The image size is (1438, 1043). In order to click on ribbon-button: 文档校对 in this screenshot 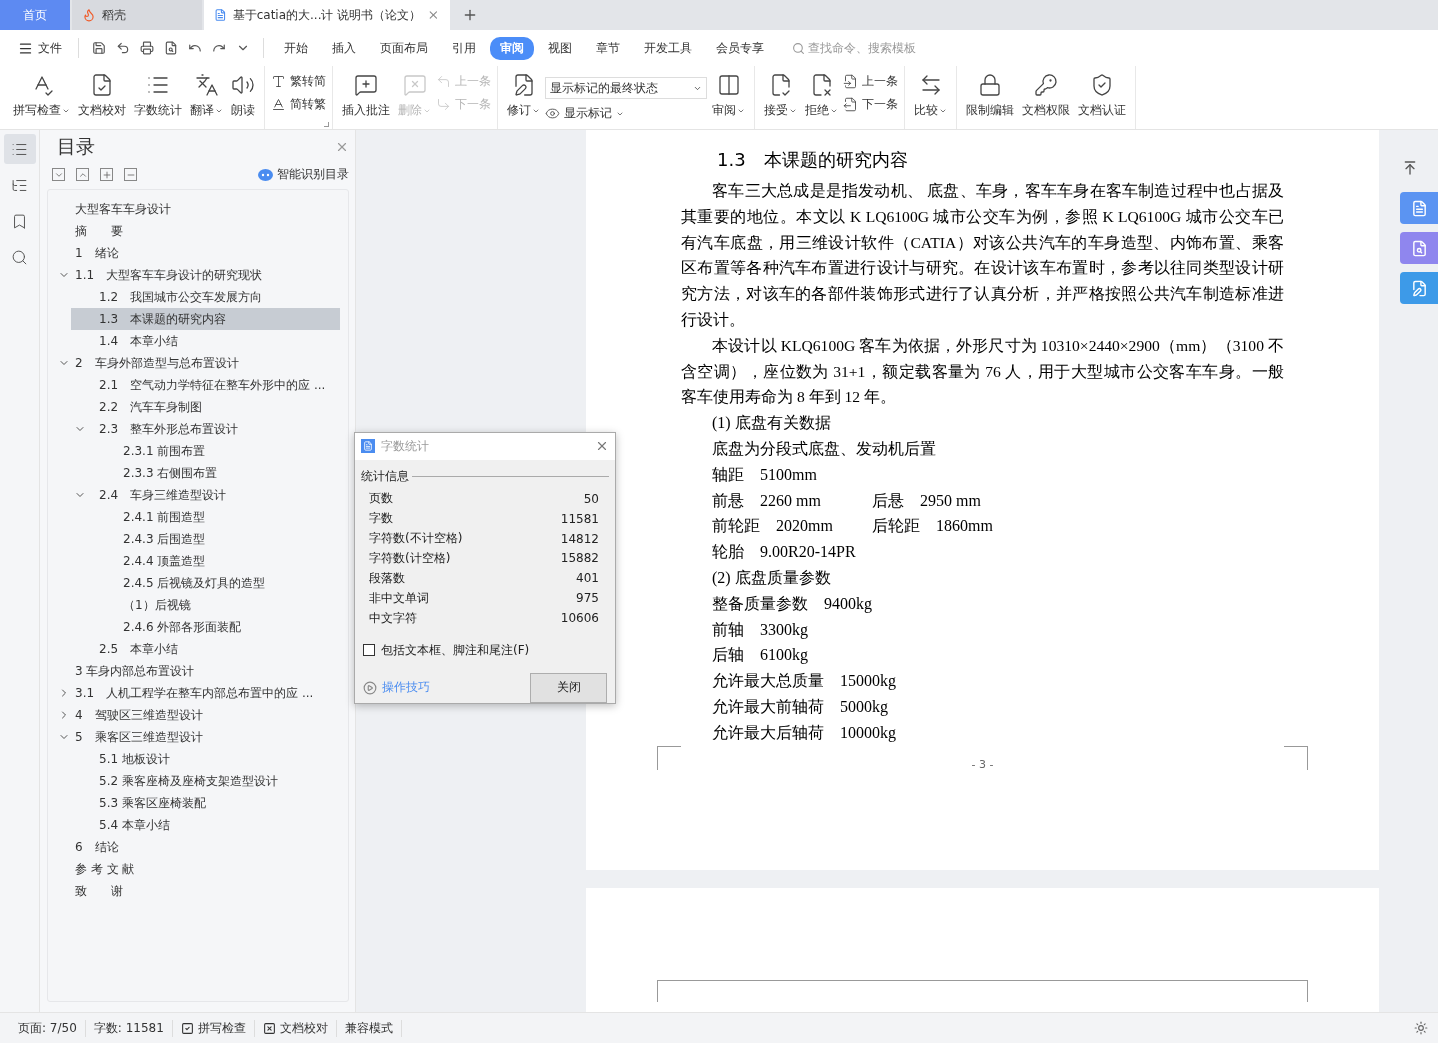, I will do `click(102, 94)`.